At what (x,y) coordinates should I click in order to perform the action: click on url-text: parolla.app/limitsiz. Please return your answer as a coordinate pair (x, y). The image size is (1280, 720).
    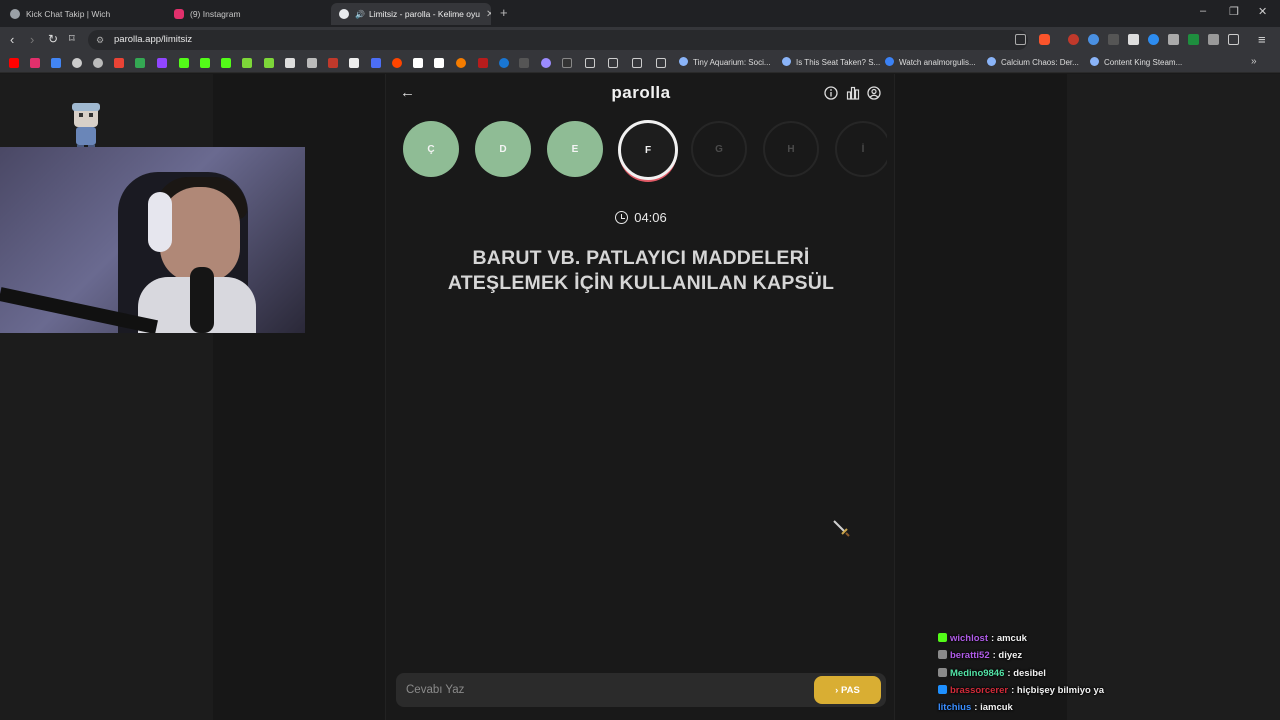
    Looking at the image, I should click on (153, 39).